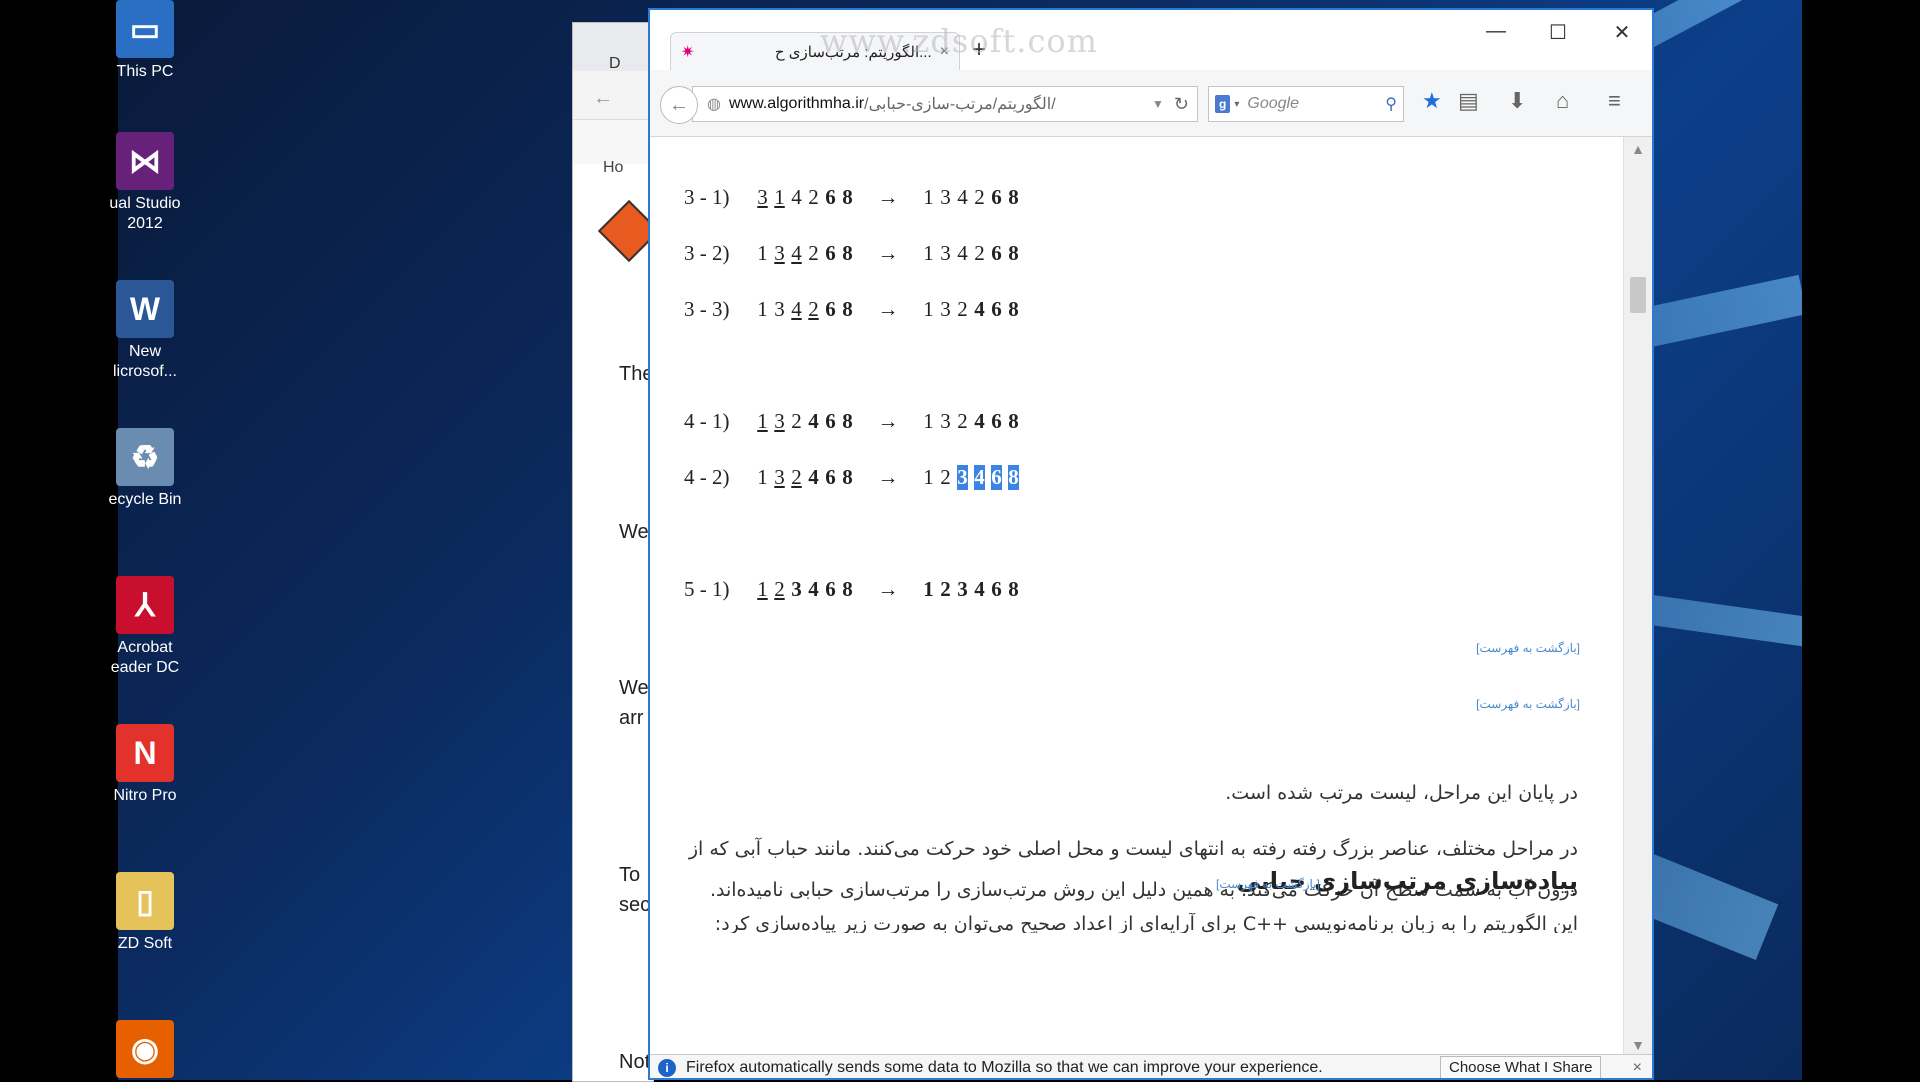  Describe the element at coordinates (635, 905) in the screenshot. I see `back-text-6: sec` at that location.